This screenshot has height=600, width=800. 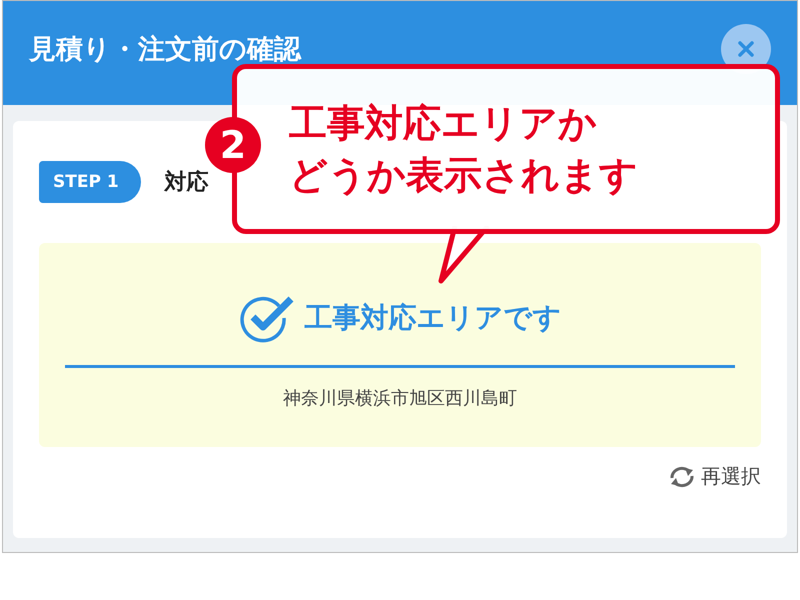 I want to click on callout-text: 工事対応エリアか, so click(x=443, y=123).